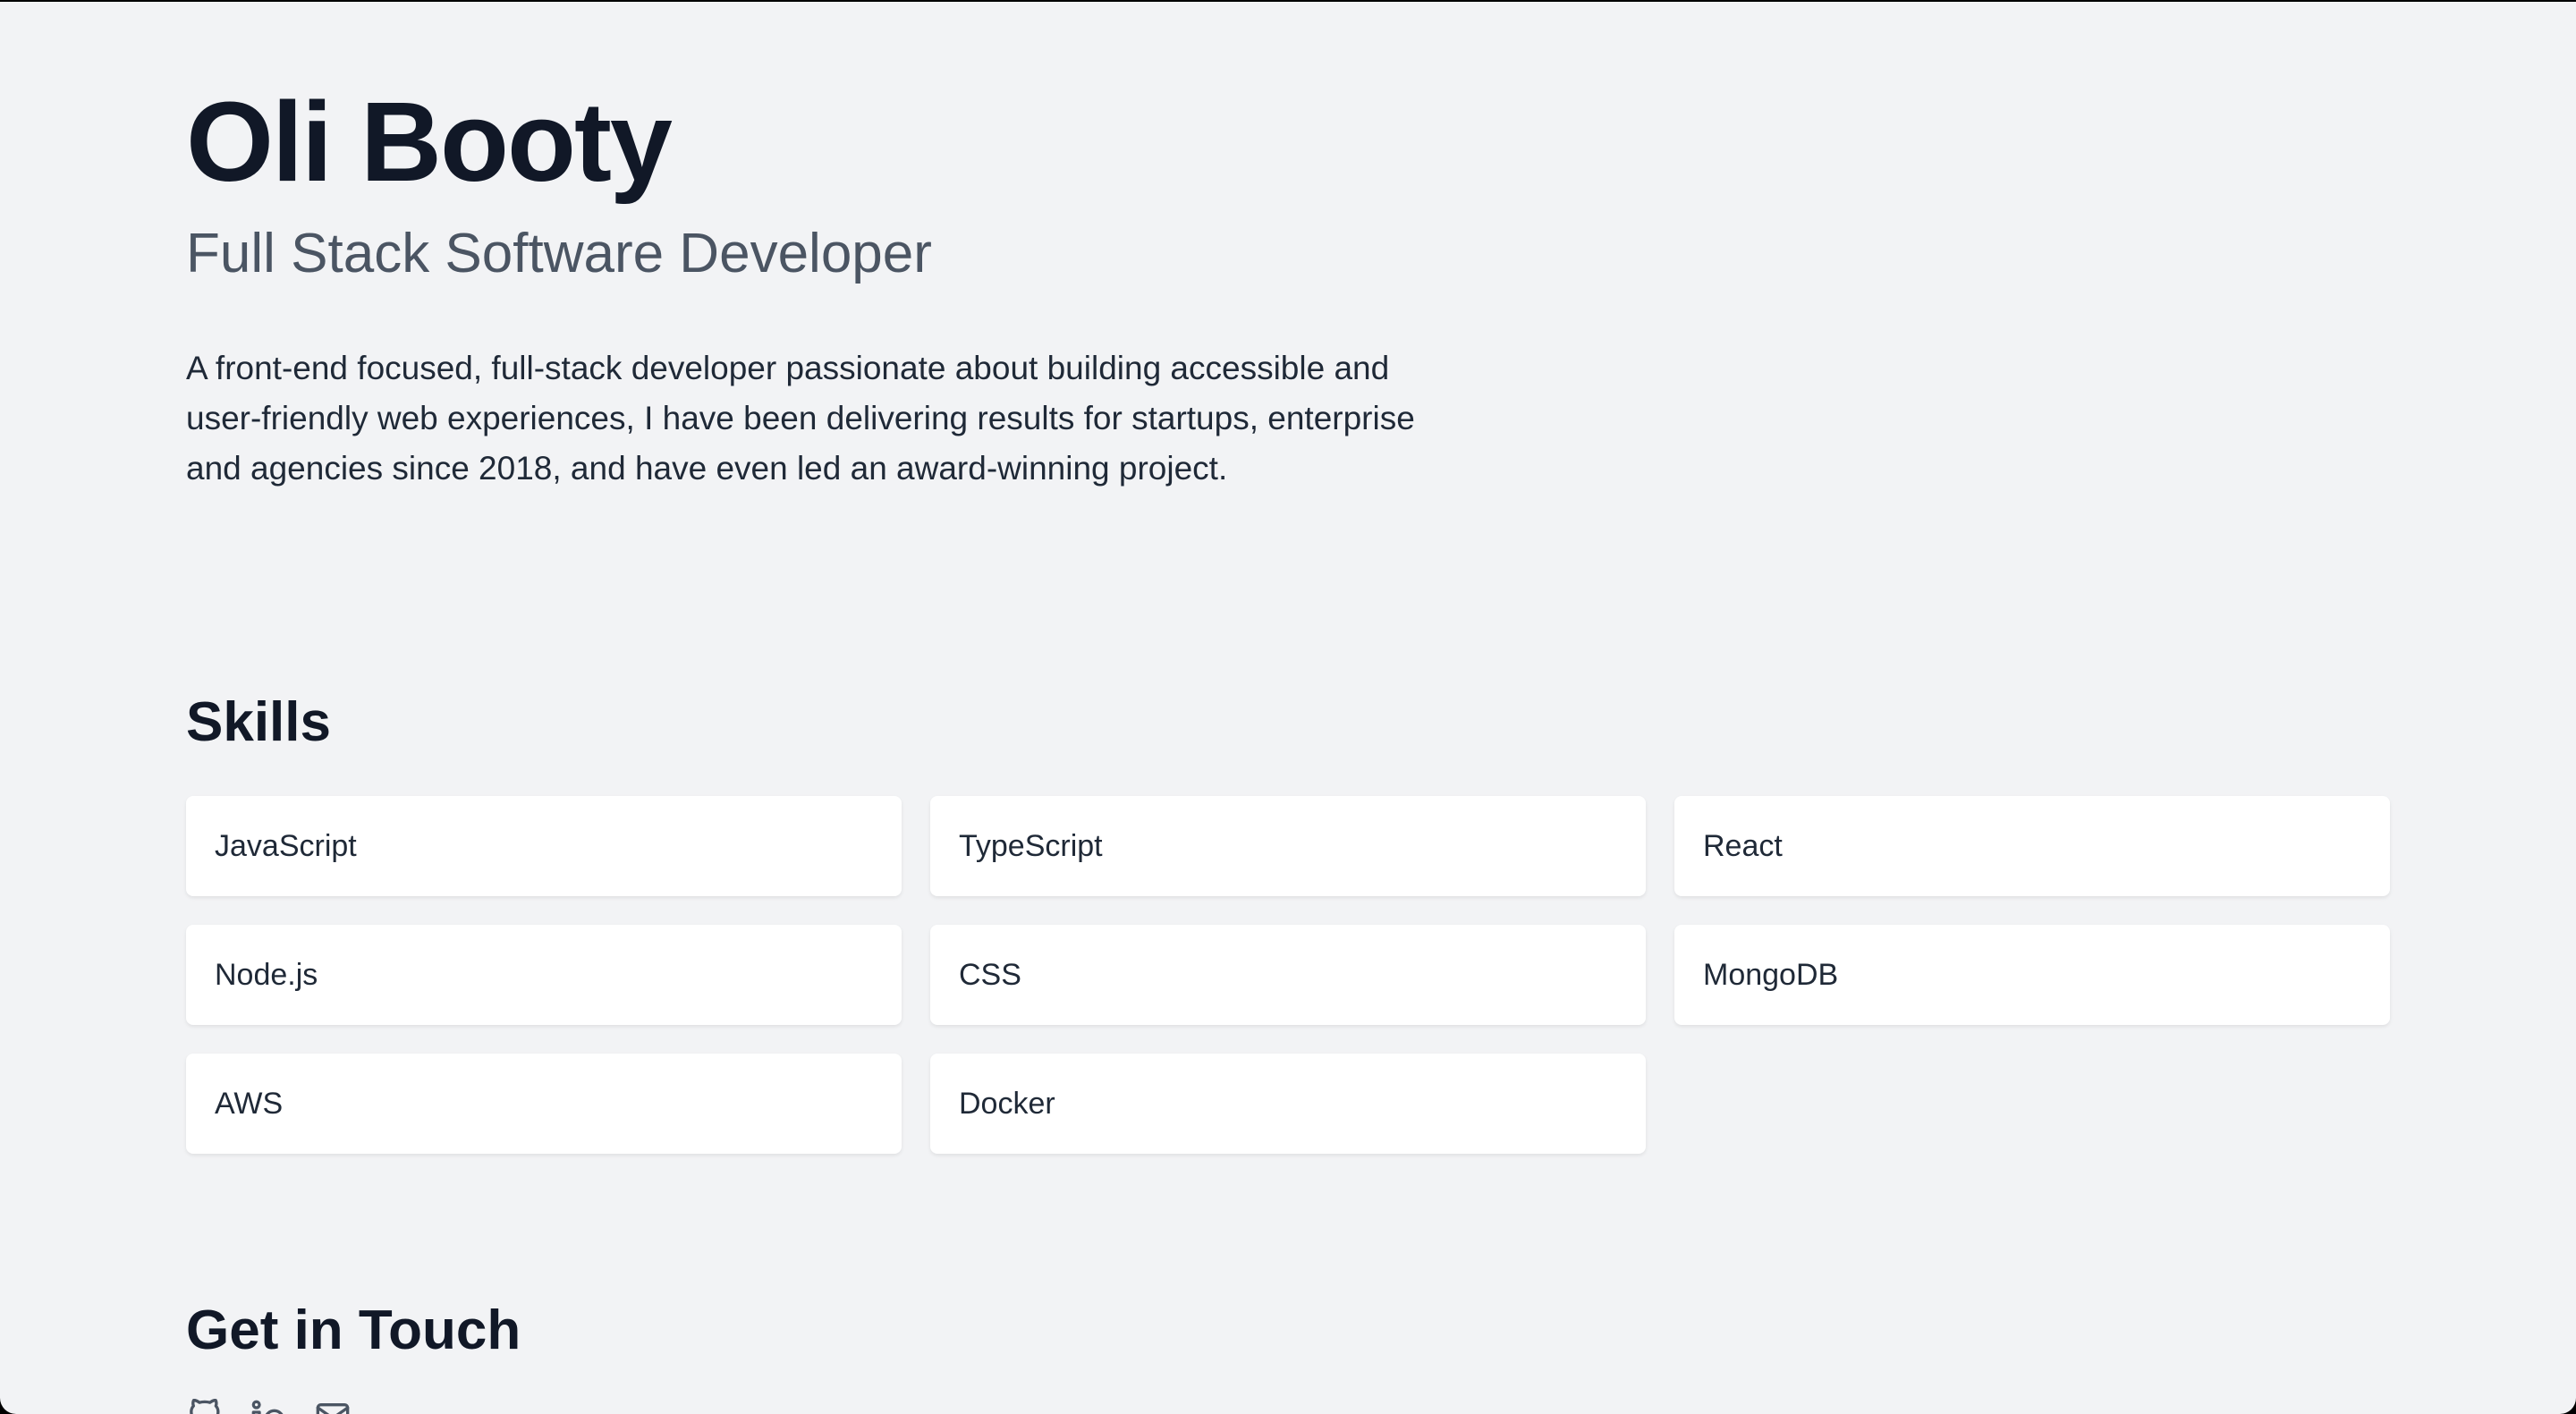  Describe the element at coordinates (2032, 846) in the screenshot. I see `skill-card: React` at that location.